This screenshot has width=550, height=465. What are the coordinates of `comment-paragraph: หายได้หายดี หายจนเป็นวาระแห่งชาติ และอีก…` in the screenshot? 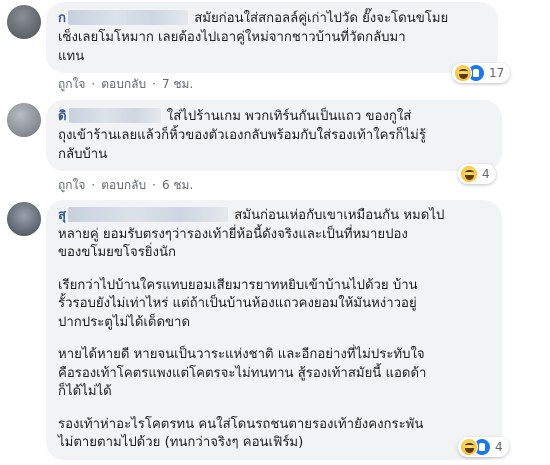 It's located at (274, 374).